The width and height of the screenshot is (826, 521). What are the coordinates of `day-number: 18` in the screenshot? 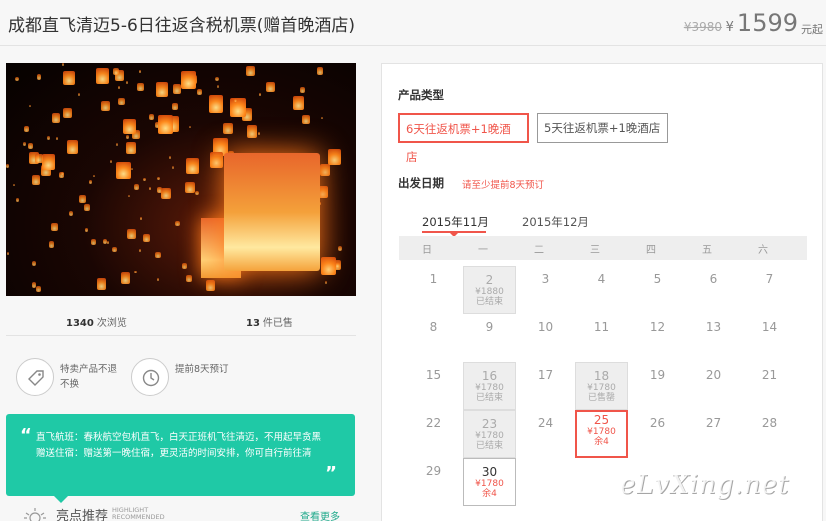 It's located at (601, 376).